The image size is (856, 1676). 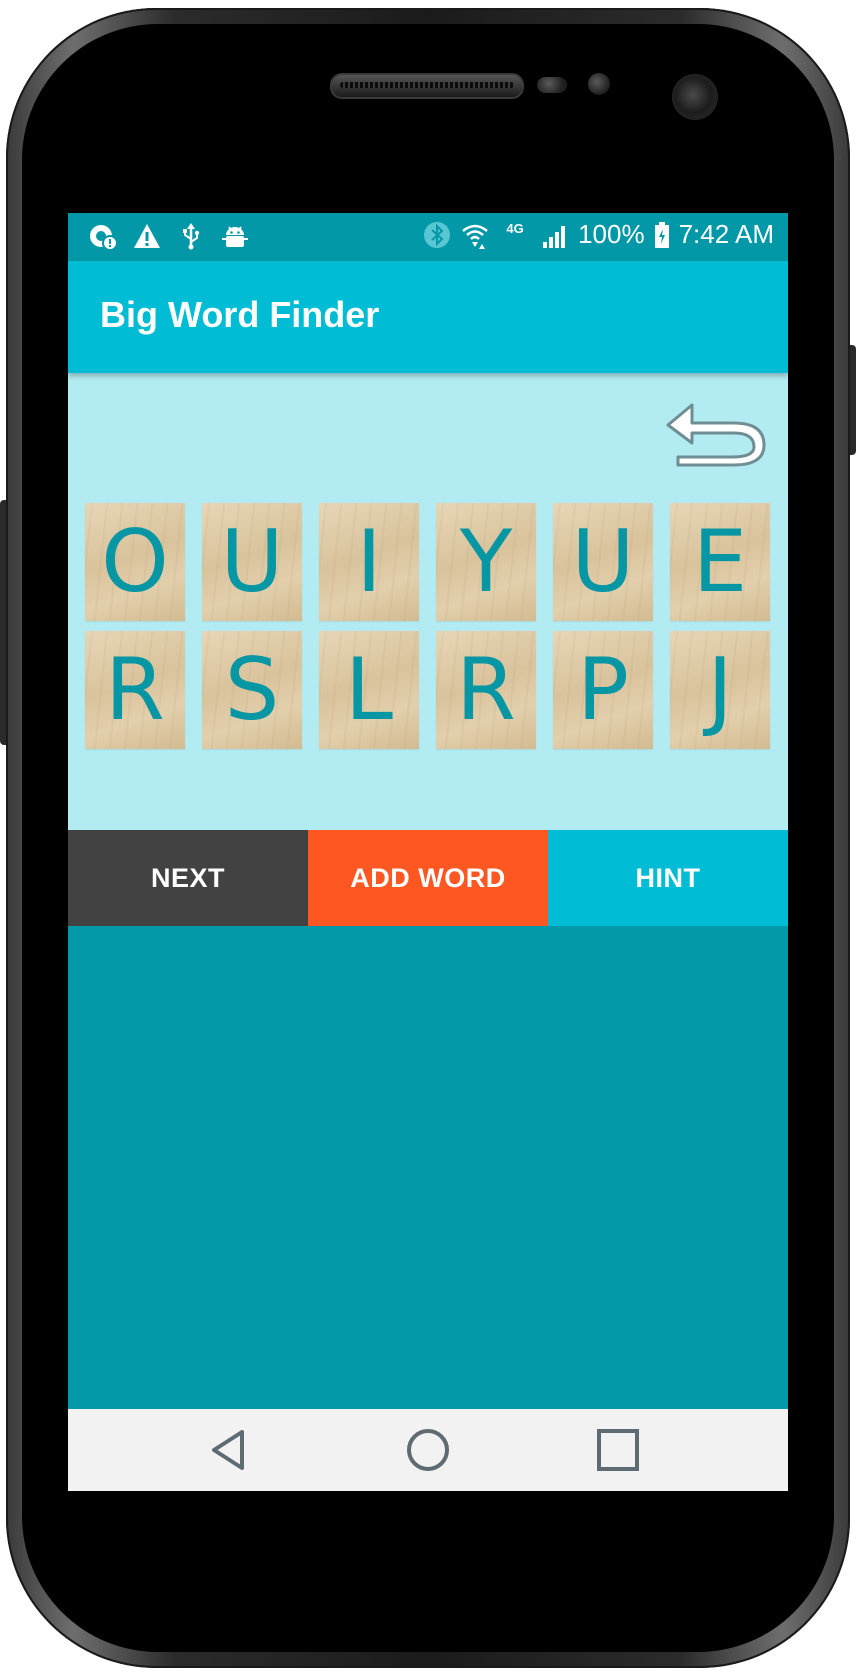 I want to click on navigation-bar, so click(x=428, y=1450).